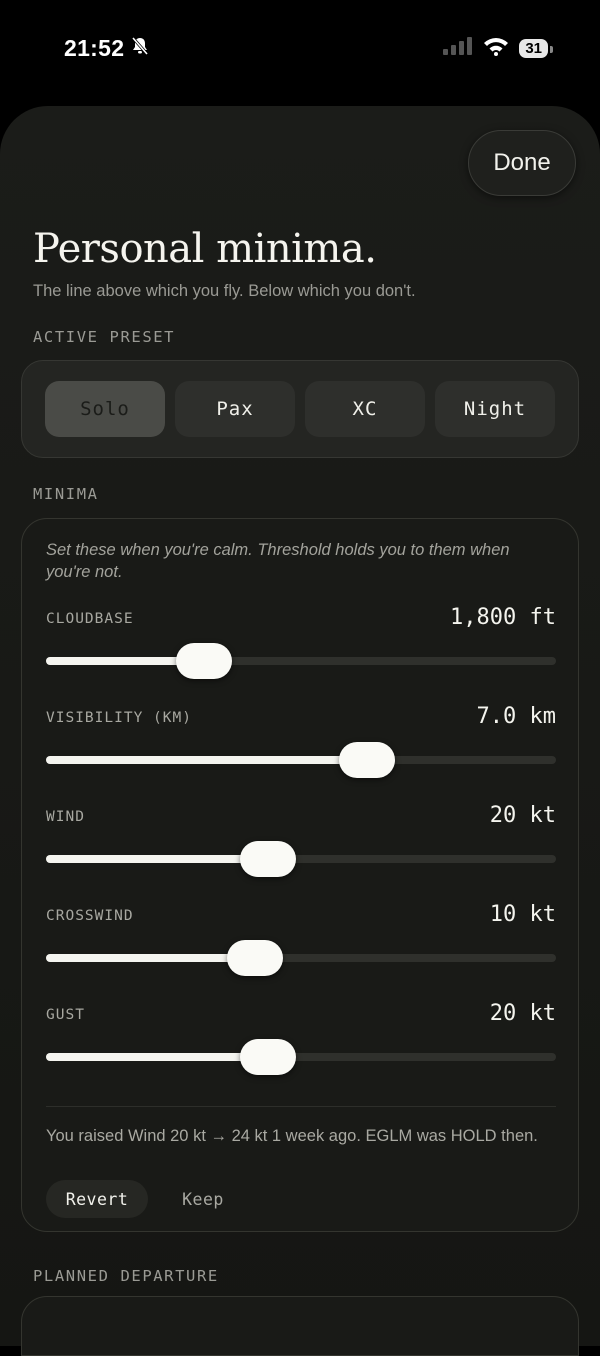 The width and height of the screenshot is (600, 1356). I want to click on slider-wind: WIND 20 kt, so click(301, 851).